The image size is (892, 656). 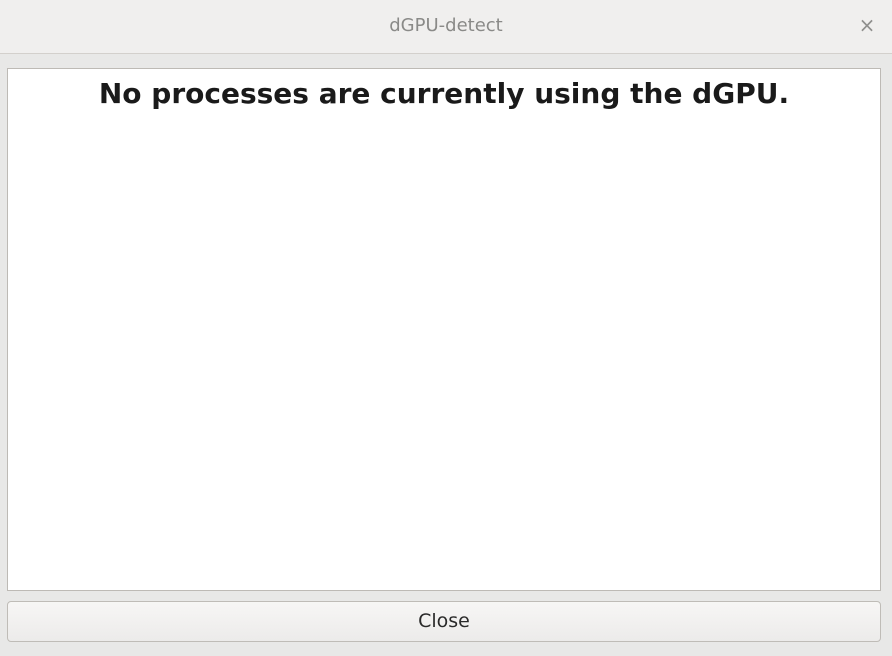 I want to click on window-title: dGPU-detect, so click(x=446, y=25).